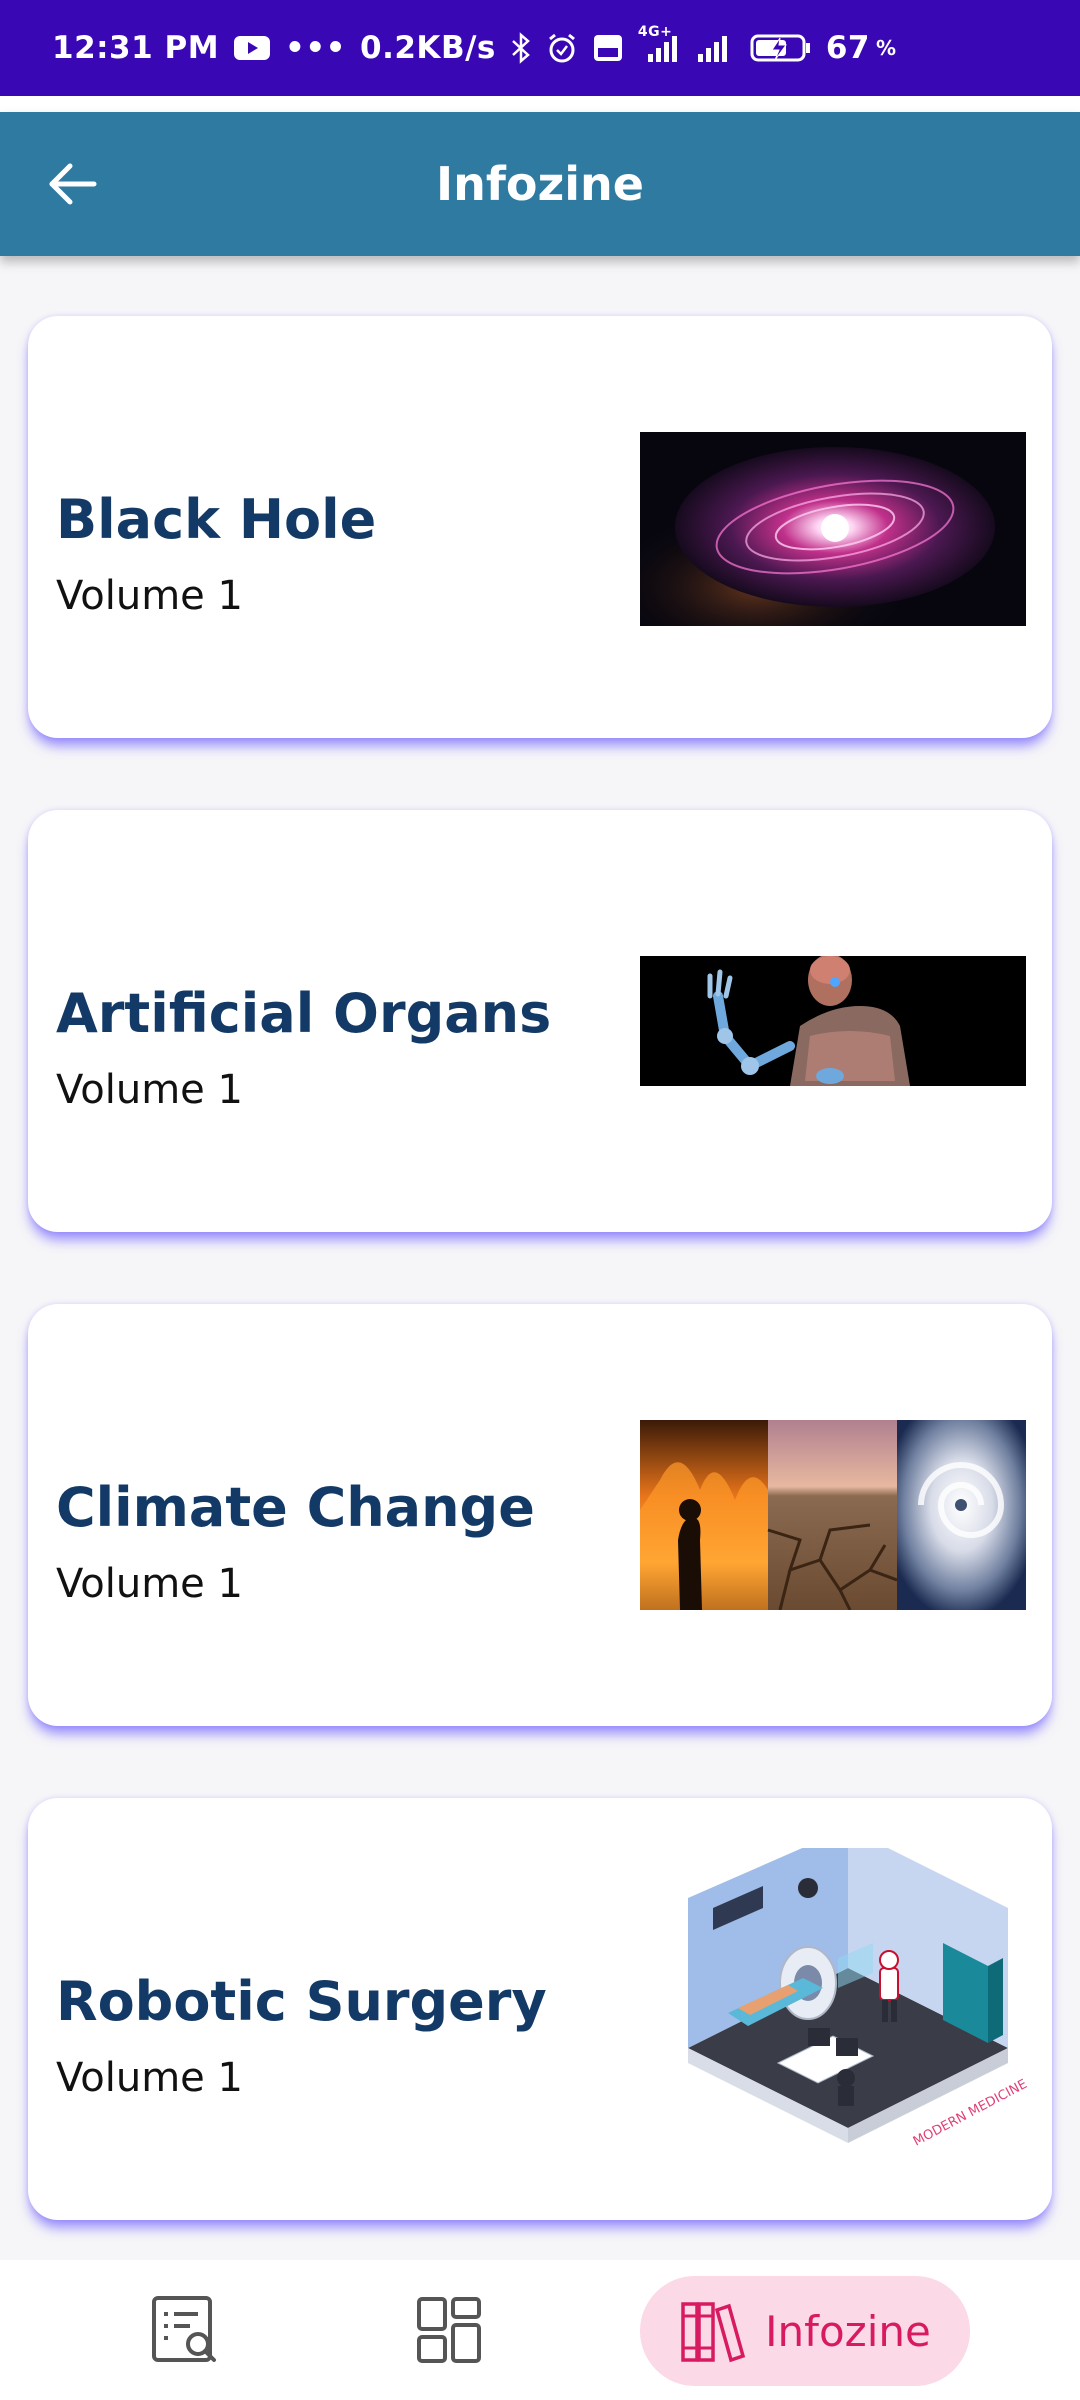  I want to click on page-title: Infozine, so click(540, 184).